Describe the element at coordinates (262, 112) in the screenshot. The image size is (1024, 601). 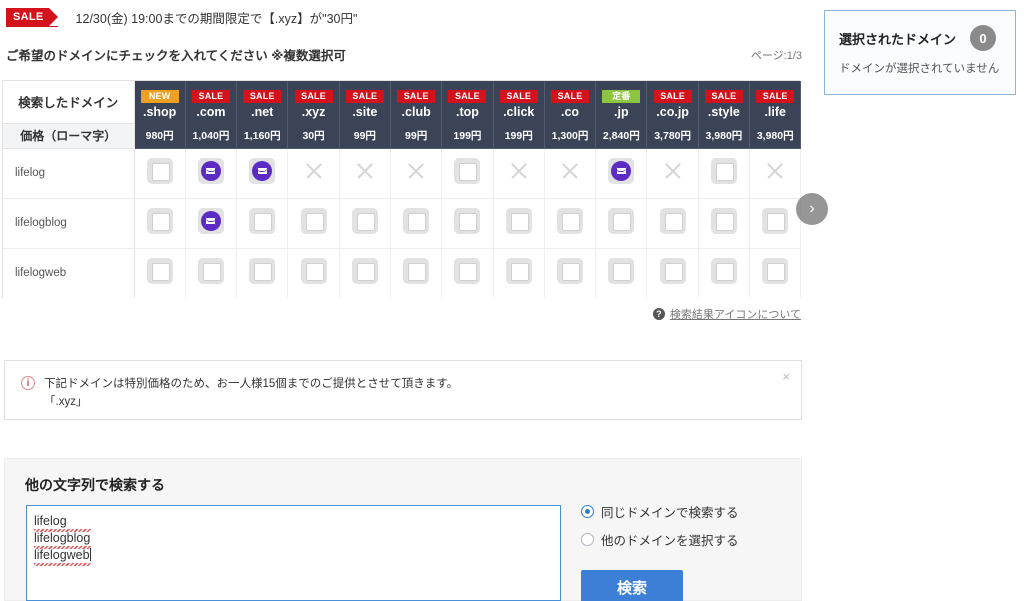
I see `column-tld-label: .net` at that location.